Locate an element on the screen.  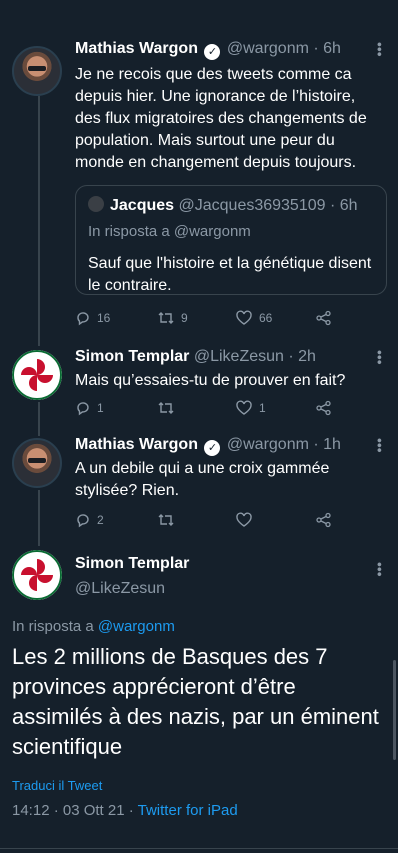
quote-author-handle: @Jacques36935109 · 6h is located at coordinates (268, 205).